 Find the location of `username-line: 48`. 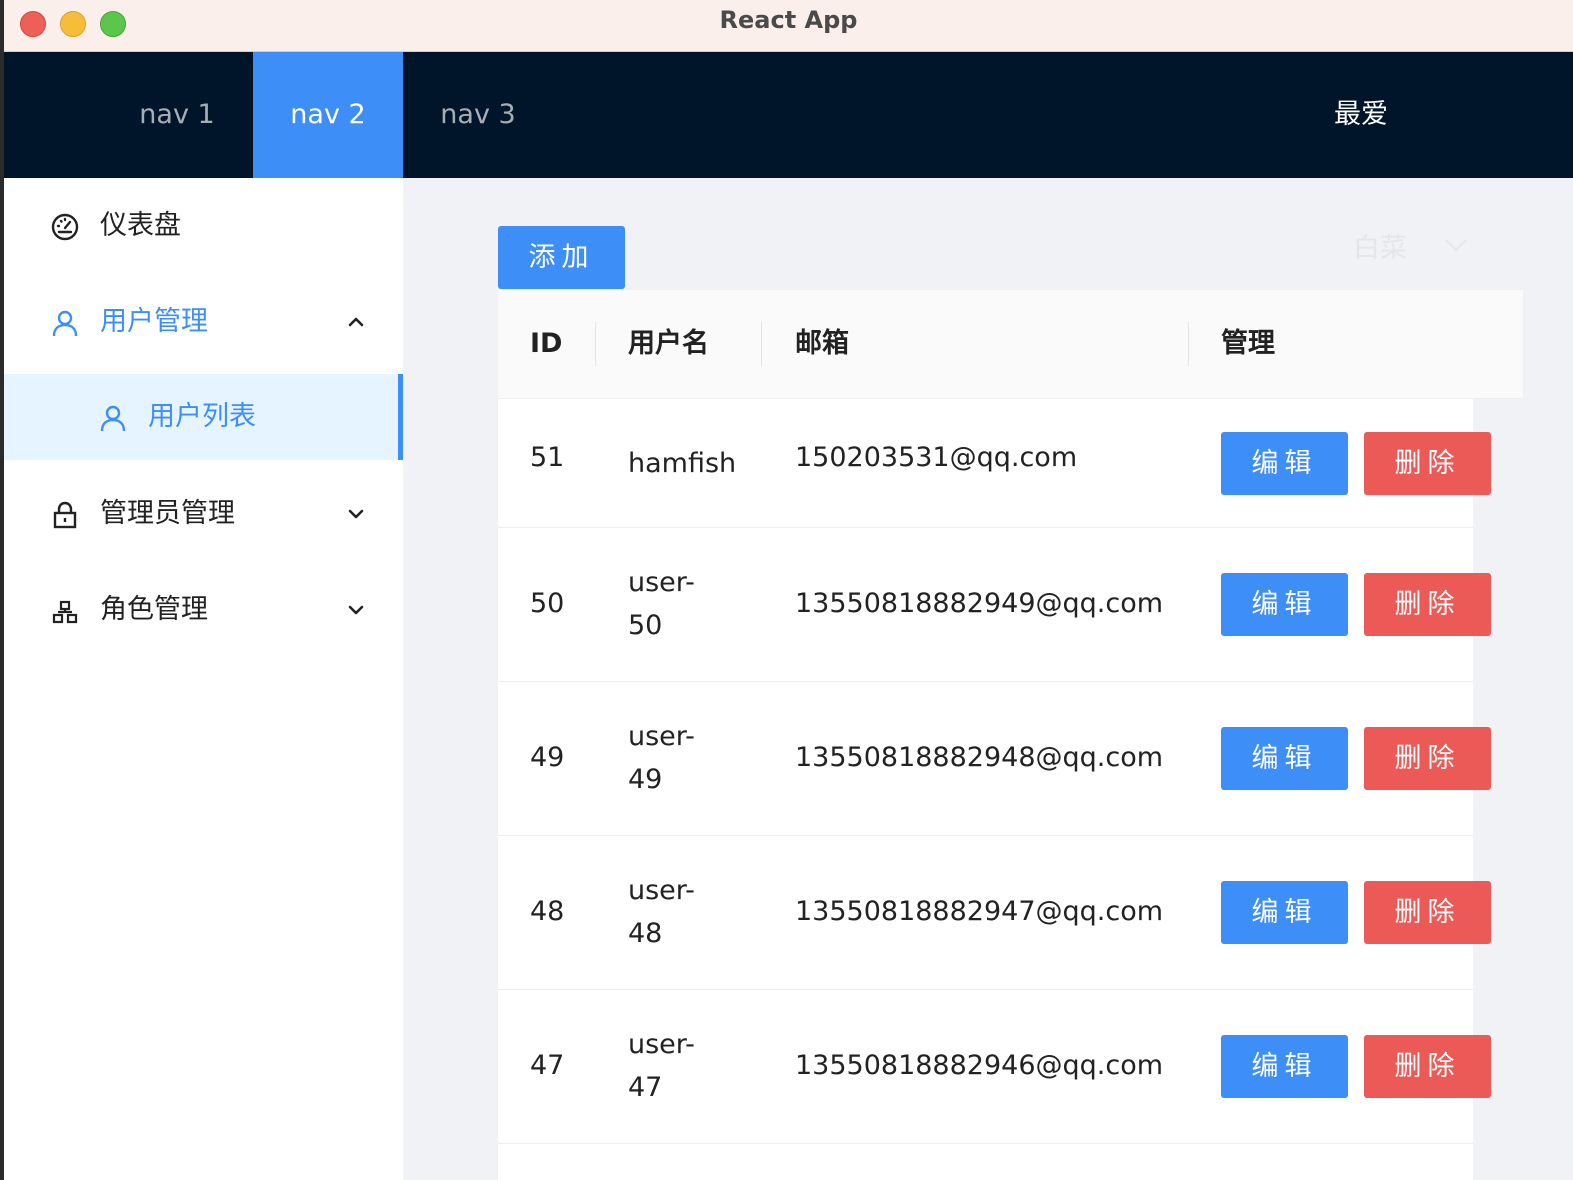

username-line: 48 is located at coordinates (645, 933).